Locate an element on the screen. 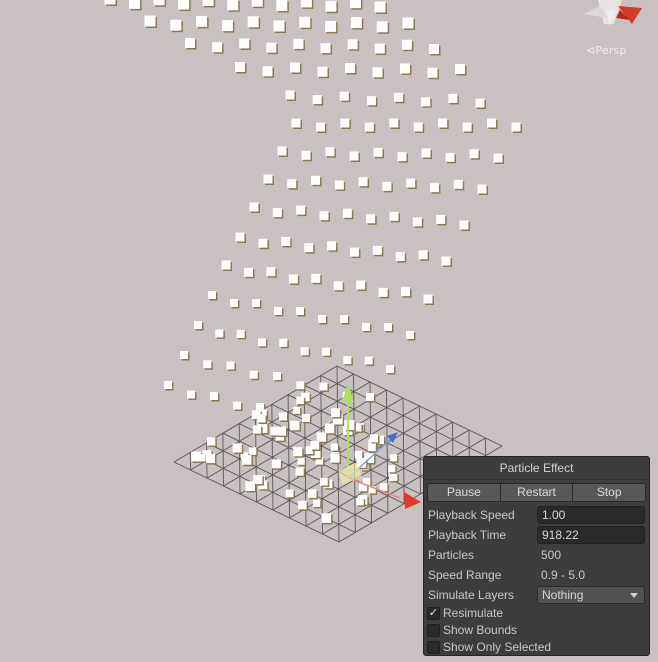 The image size is (658, 662). chevron-down-icon is located at coordinates (634, 595).